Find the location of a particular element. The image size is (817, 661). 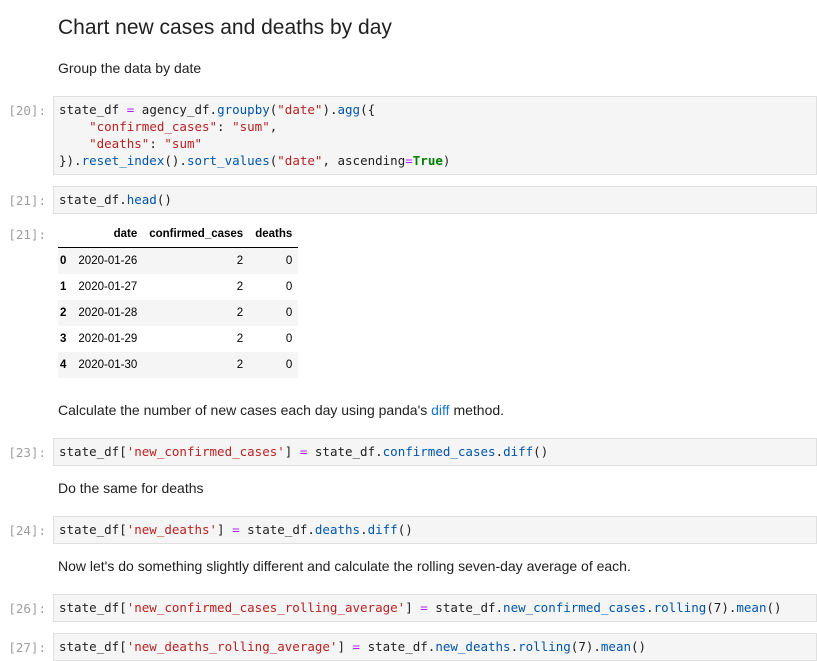

diff-link: diff is located at coordinates (440, 410).